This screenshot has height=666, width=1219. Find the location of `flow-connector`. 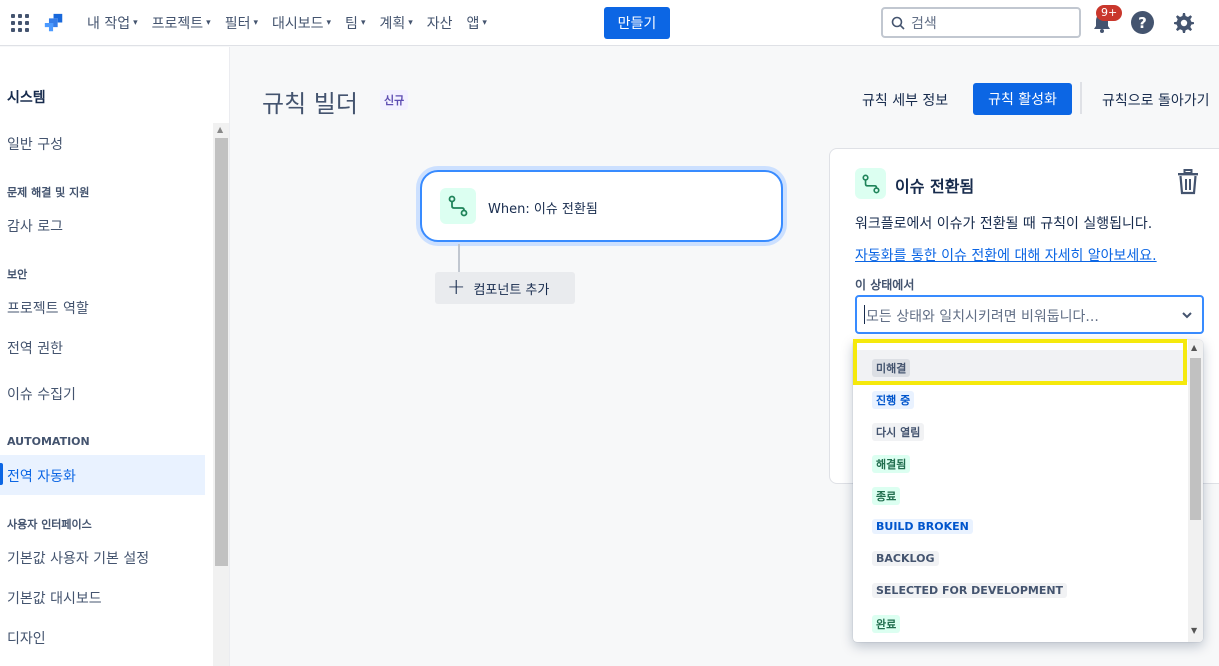

flow-connector is located at coordinates (459, 259).